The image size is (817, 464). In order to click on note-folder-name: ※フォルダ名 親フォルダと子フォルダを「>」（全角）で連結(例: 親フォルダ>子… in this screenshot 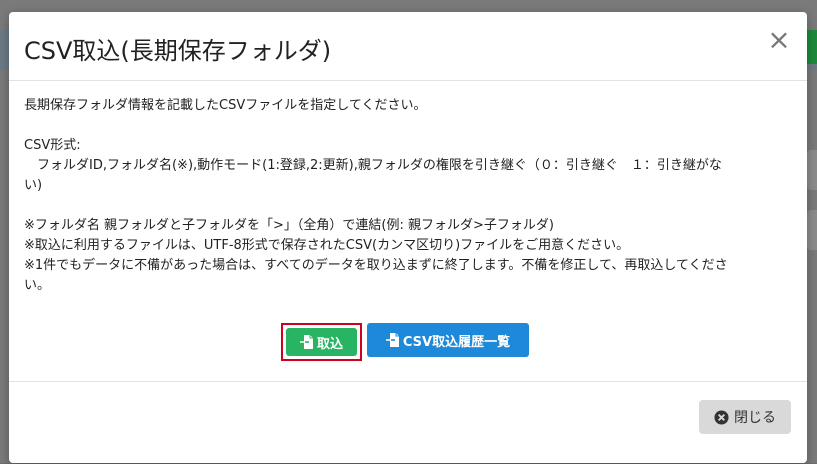, I will do `click(289, 225)`.